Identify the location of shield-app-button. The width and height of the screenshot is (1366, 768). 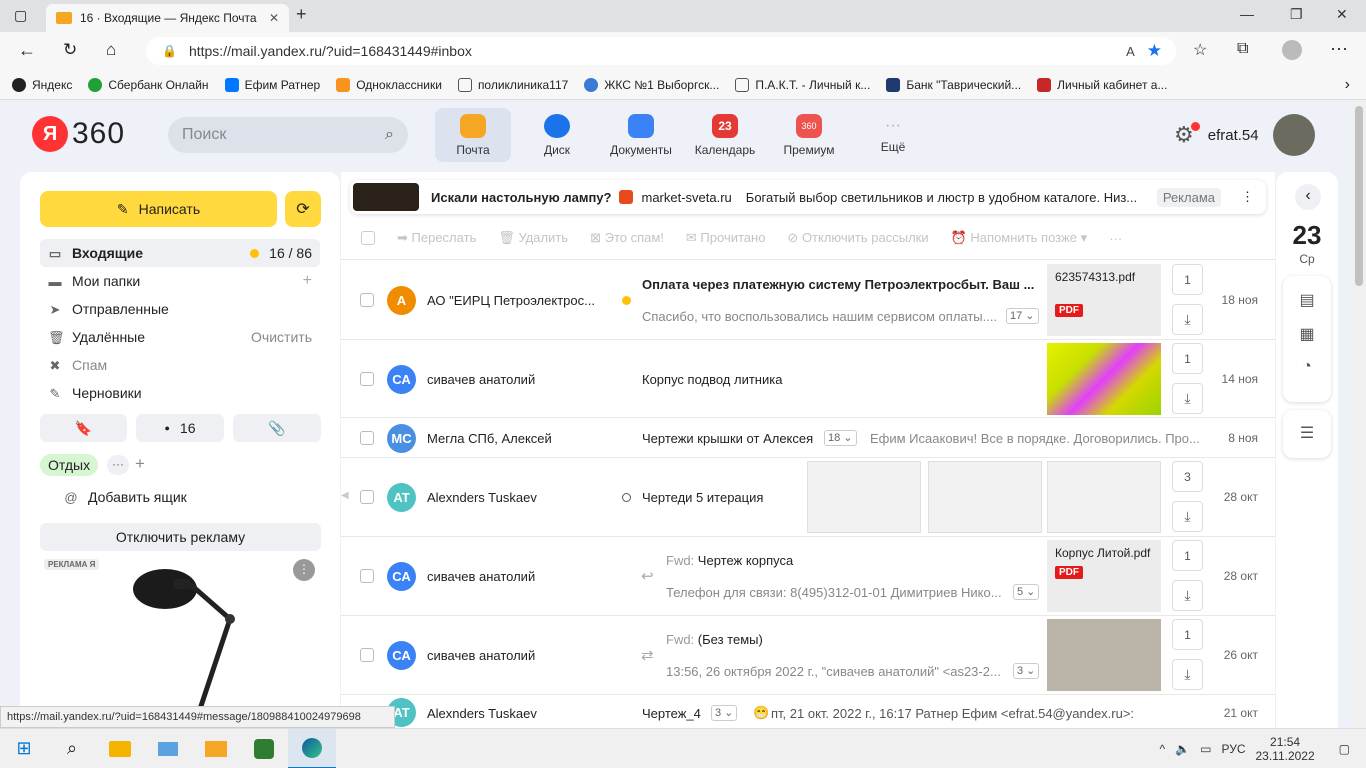
(264, 748).